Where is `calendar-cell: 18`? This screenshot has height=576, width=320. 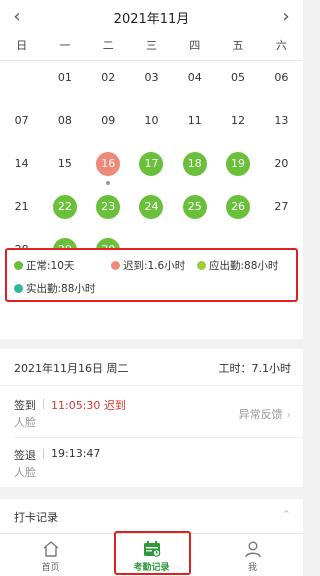
calendar-cell: 18 is located at coordinates (194, 173).